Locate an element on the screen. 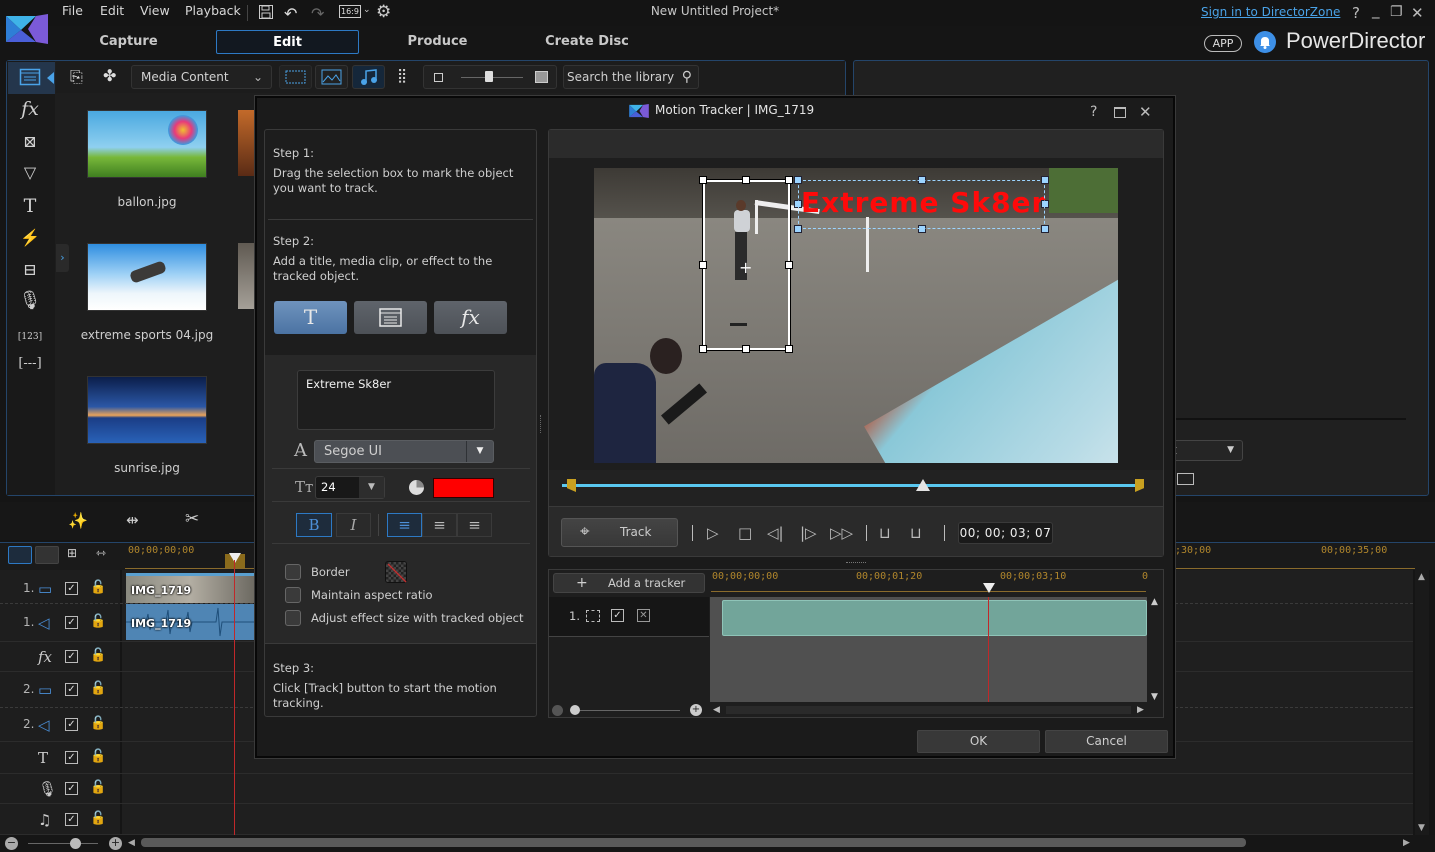  font-size-select: 24 ▼ is located at coordinates (350, 487).